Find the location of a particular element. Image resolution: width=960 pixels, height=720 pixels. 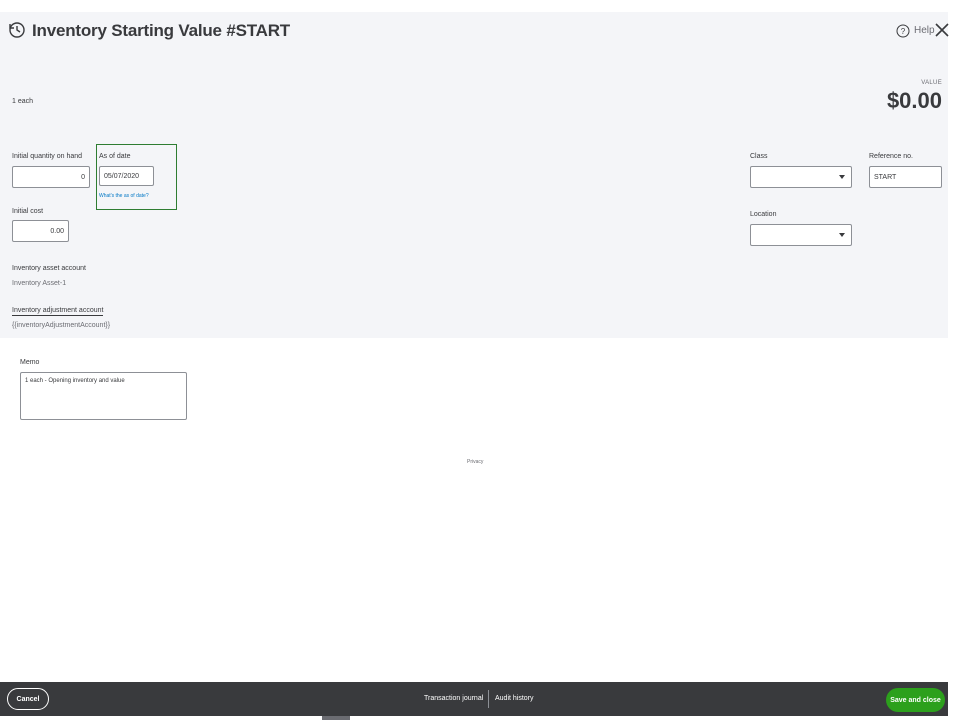

value-amount: $0.00 is located at coordinates (914, 100).